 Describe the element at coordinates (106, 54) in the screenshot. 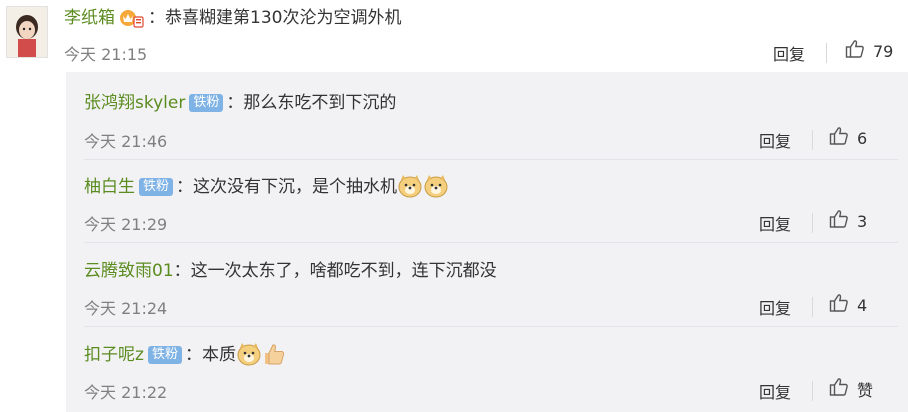

I see `main-comment-time: 今天 21:15` at that location.